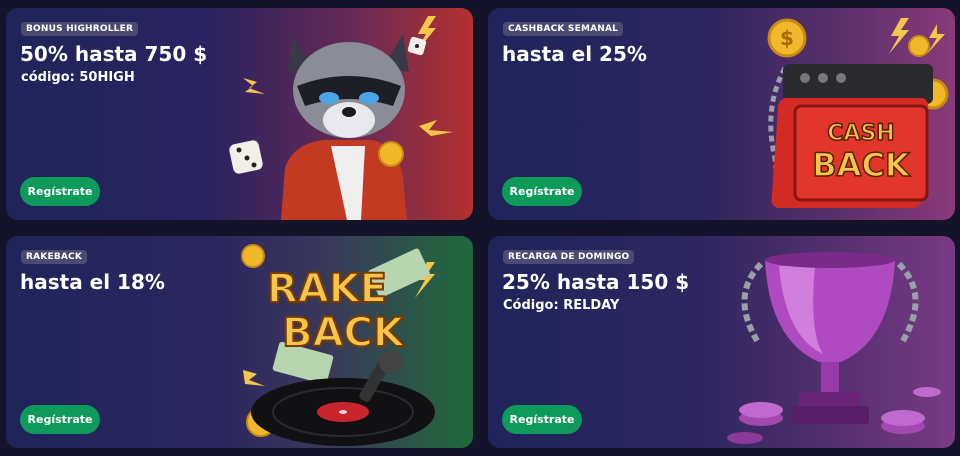 The height and width of the screenshot is (456, 960). What do you see at coordinates (341, 118) in the screenshot?
I see `raccoon-character-icon` at bounding box center [341, 118].